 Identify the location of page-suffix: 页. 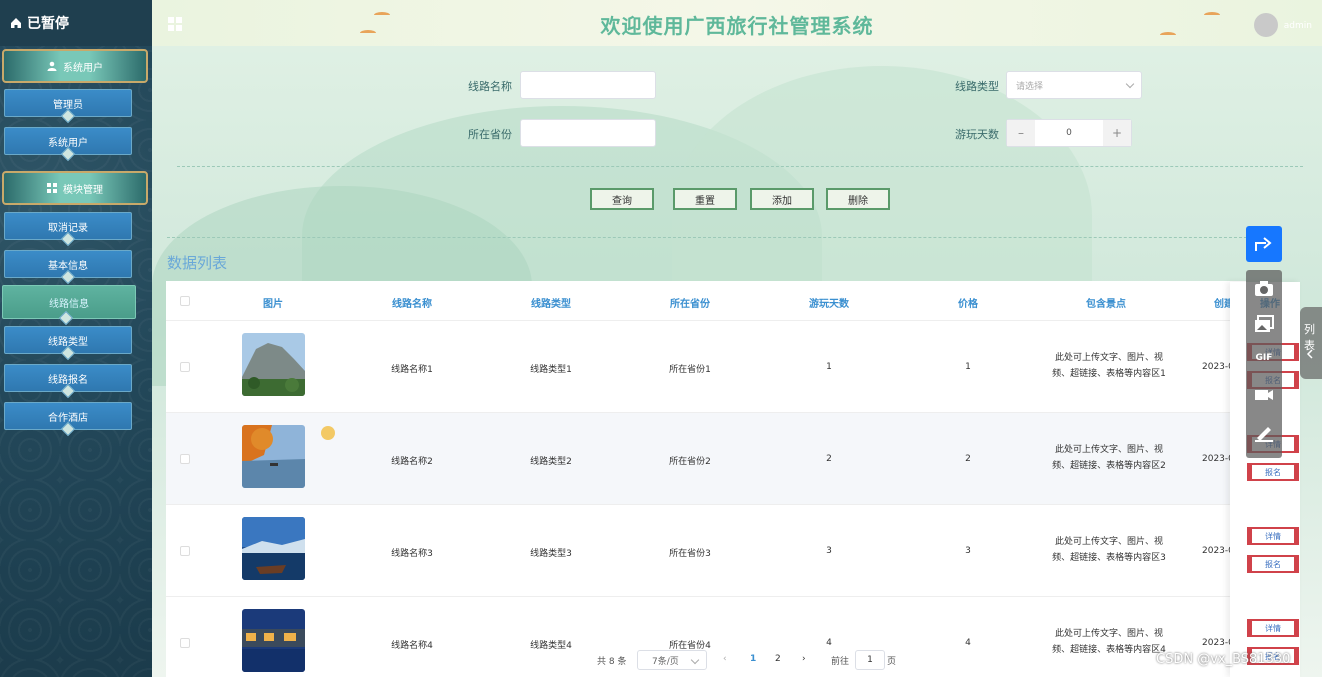
(892, 662).